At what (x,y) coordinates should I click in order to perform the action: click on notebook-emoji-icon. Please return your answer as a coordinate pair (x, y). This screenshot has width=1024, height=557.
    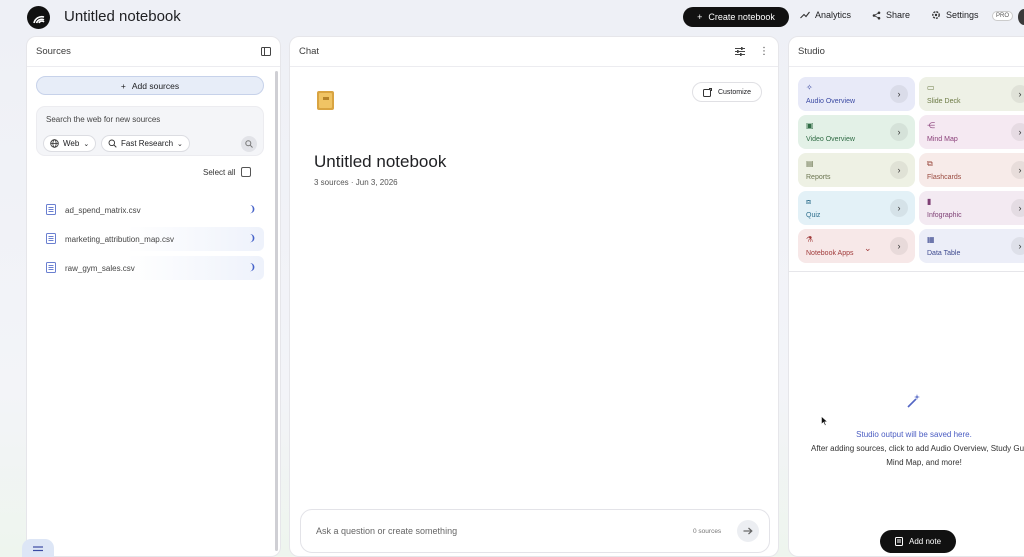
    Looking at the image, I should click on (325, 100).